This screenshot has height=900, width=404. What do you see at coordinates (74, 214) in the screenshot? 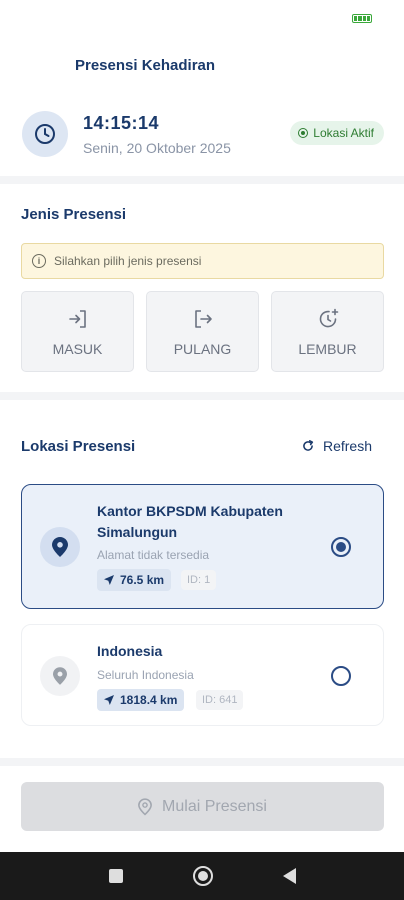
I see `attendance-type-title: Jenis Presensi` at bounding box center [74, 214].